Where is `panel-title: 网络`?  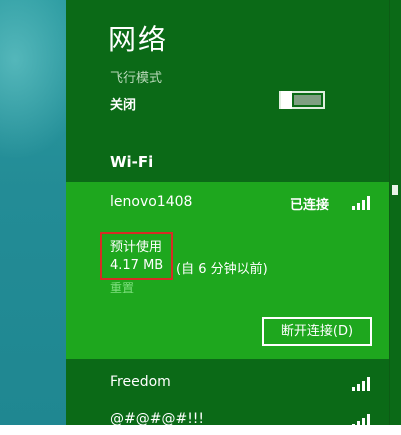 panel-title: 网络 is located at coordinates (138, 39).